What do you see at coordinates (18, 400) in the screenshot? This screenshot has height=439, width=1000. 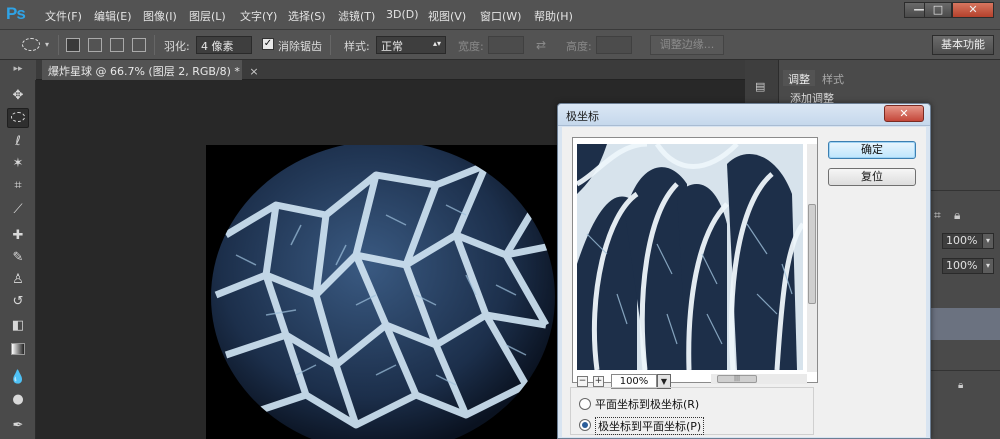 I see `dodge-tool-icon: ●` at bounding box center [18, 400].